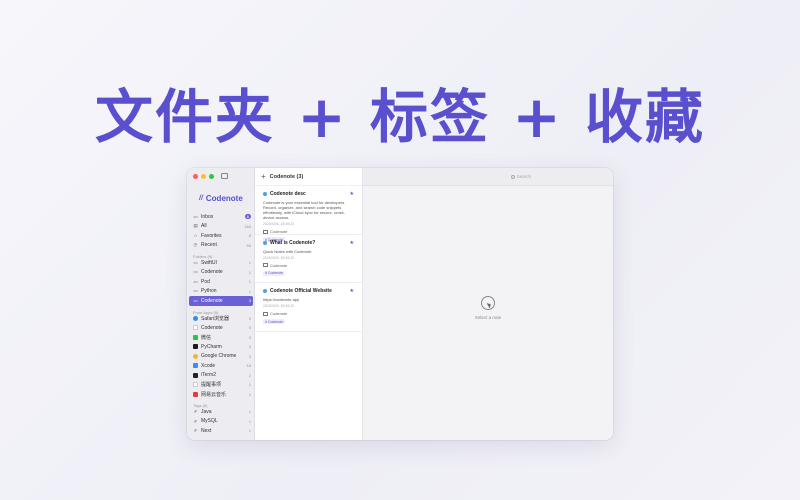 Image resolution: width=800 pixels, height=500 pixels. Describe the element at coordinates (209, 262) in the screenshot. I see `folder-label: SwiftUI` at that location.